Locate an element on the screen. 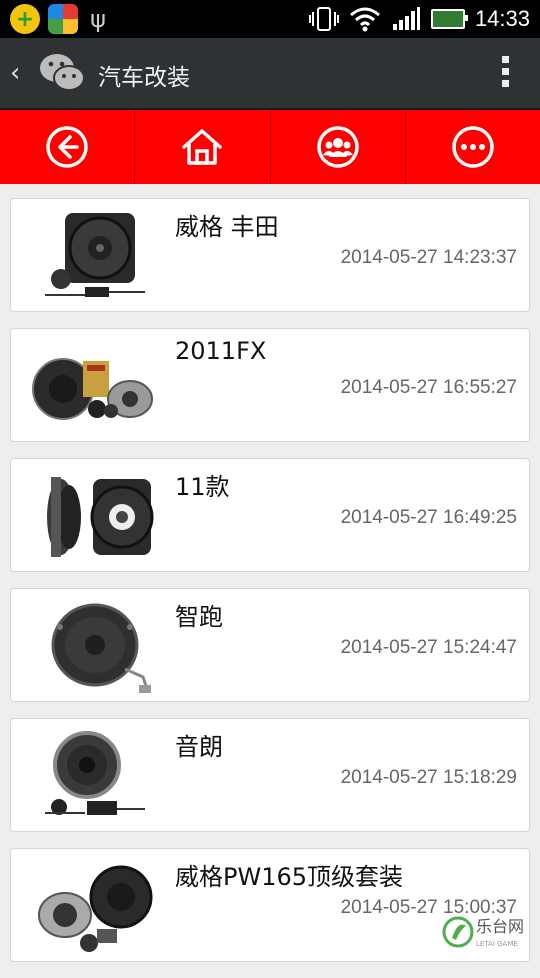 The image size is (540, 978). item-date: 2014-05-27 14:23:37 is located at coordinates (429, 258).